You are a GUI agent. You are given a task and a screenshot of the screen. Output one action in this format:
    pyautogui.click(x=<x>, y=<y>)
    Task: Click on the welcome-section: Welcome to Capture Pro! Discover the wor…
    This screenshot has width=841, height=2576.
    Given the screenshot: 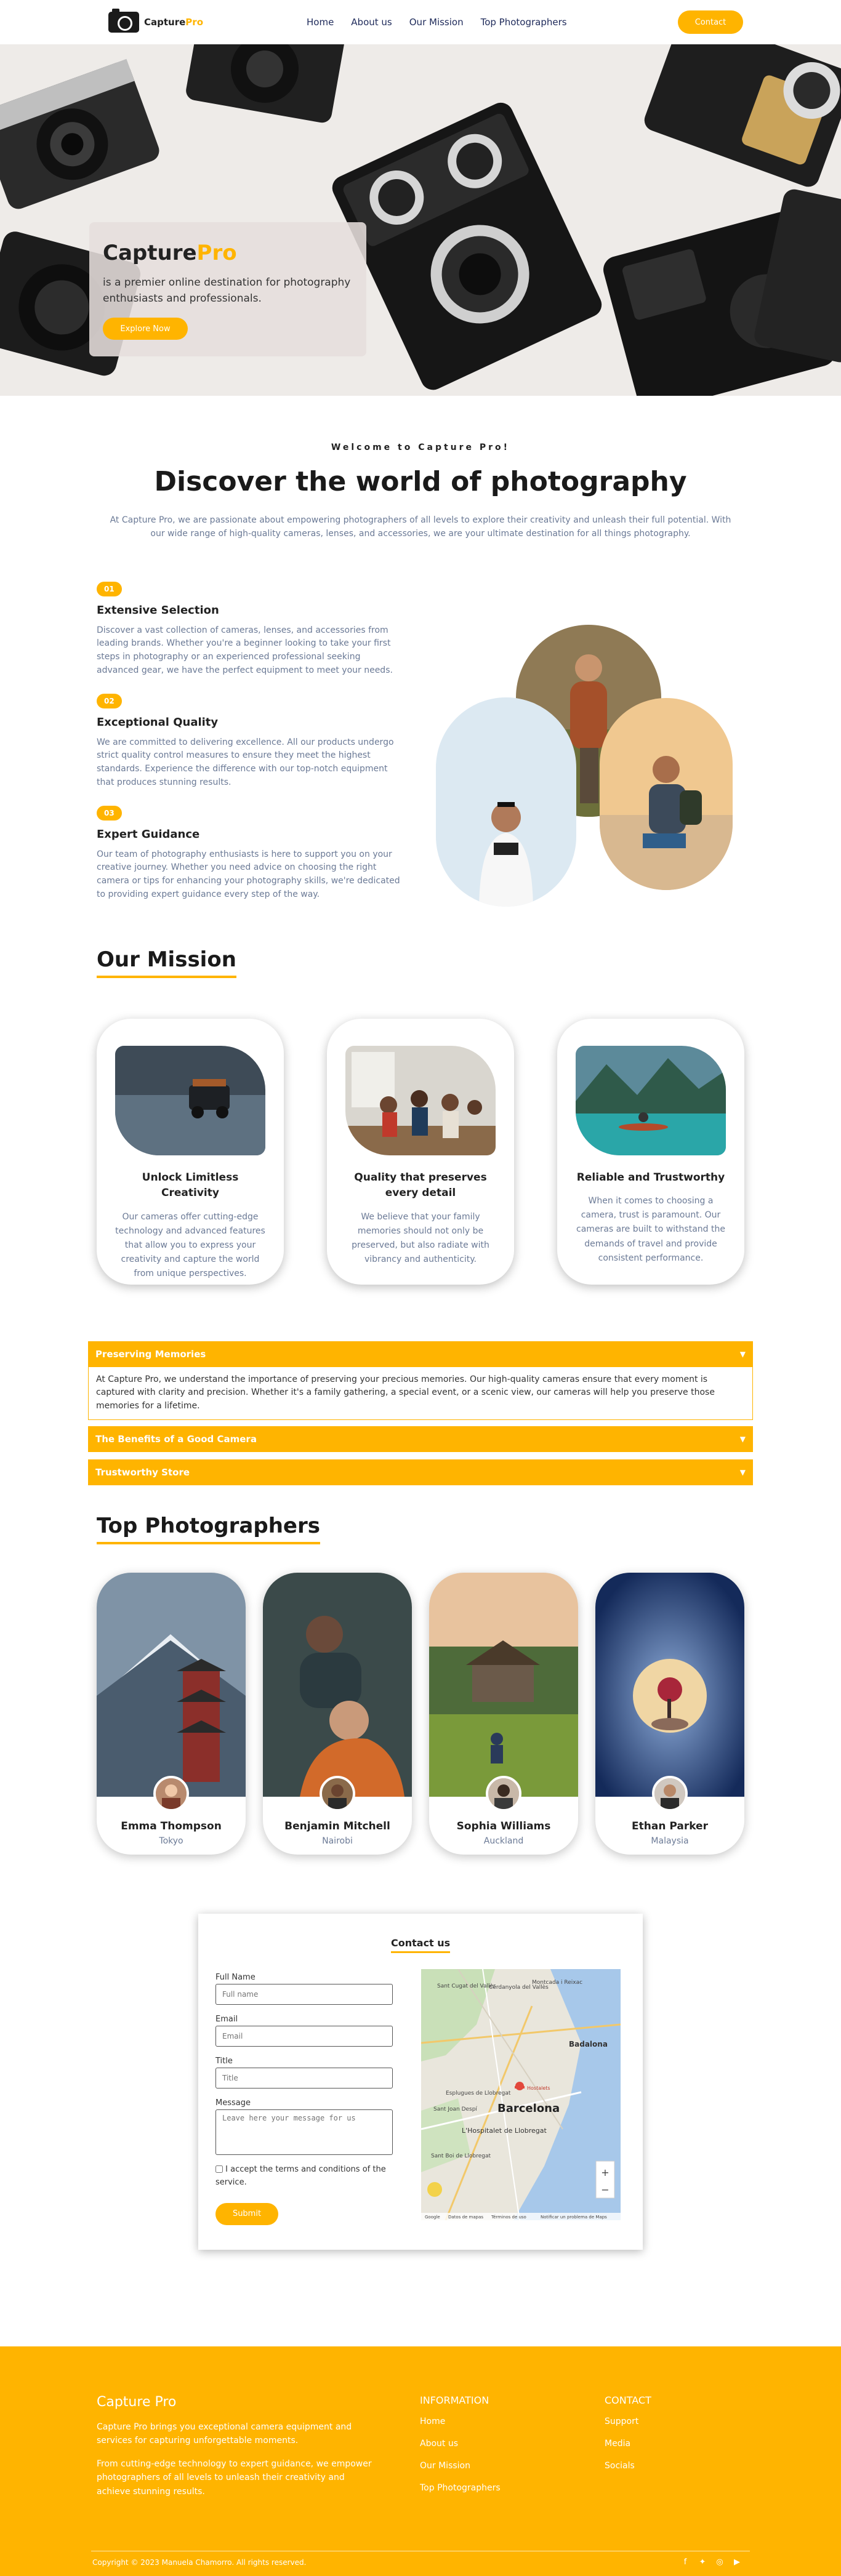 What is the action you would take?
    pyautogui.click(x=420, y=468)
    